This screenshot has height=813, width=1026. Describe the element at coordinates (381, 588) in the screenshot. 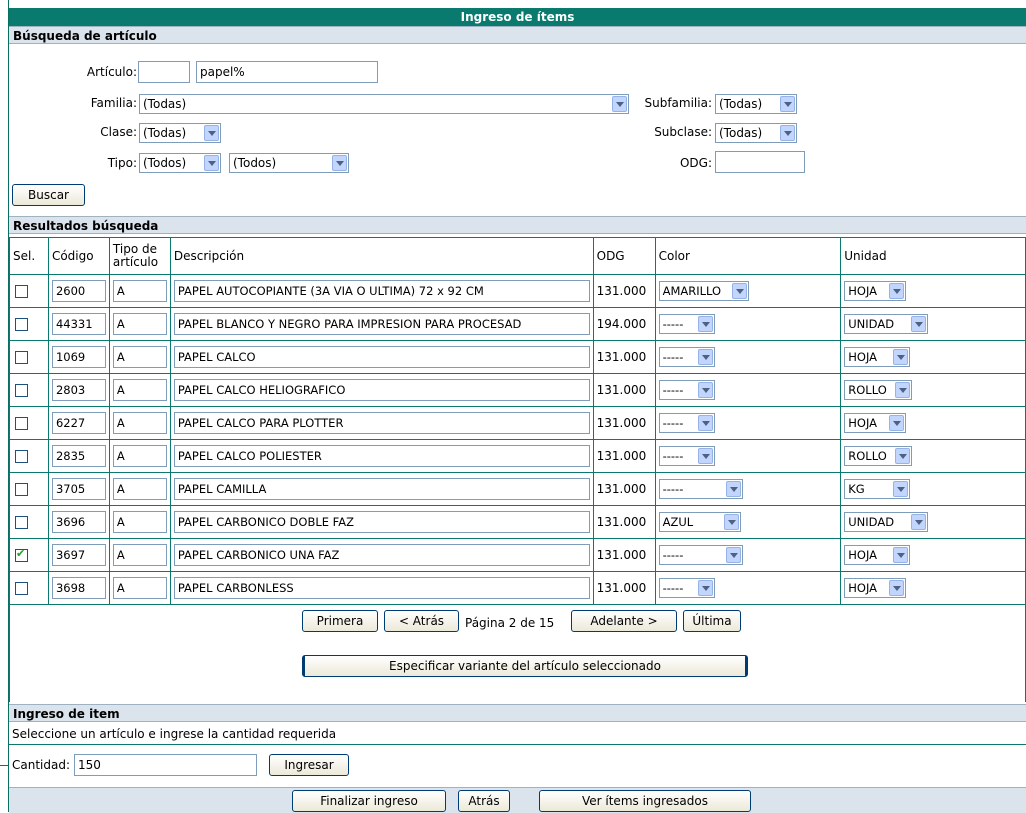

I see `descripcion-field: PAPEL CARBONLESS` at that location.